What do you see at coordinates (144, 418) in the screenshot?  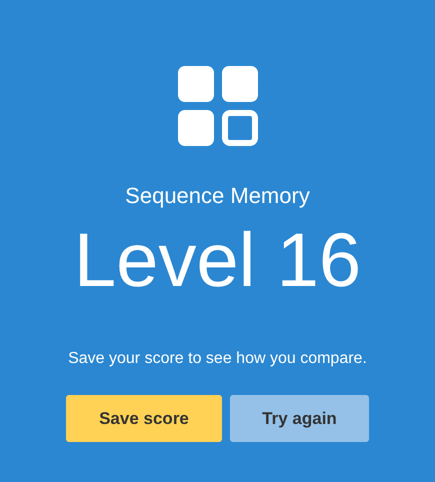 I see `save-button: Save score` at bounding box center [144, 418].